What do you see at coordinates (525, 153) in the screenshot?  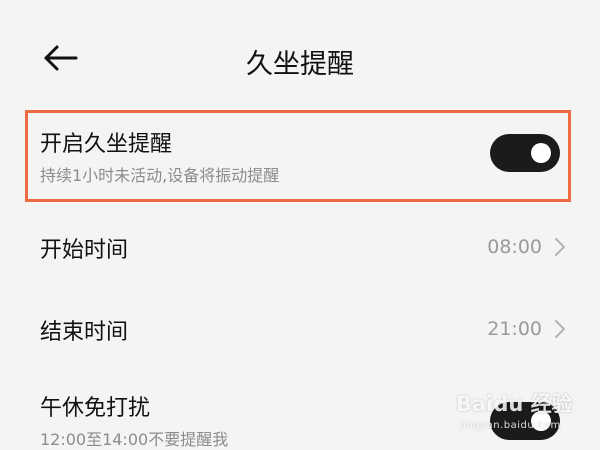 I see `reminder-toggle` at bounding box center [525, 153].